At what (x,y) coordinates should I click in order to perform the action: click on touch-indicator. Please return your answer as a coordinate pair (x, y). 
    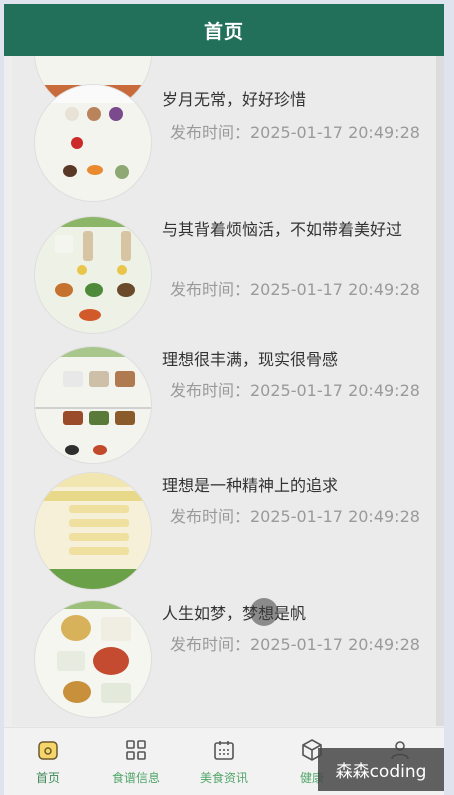
    Looking at the image, I should click on (264, 612).